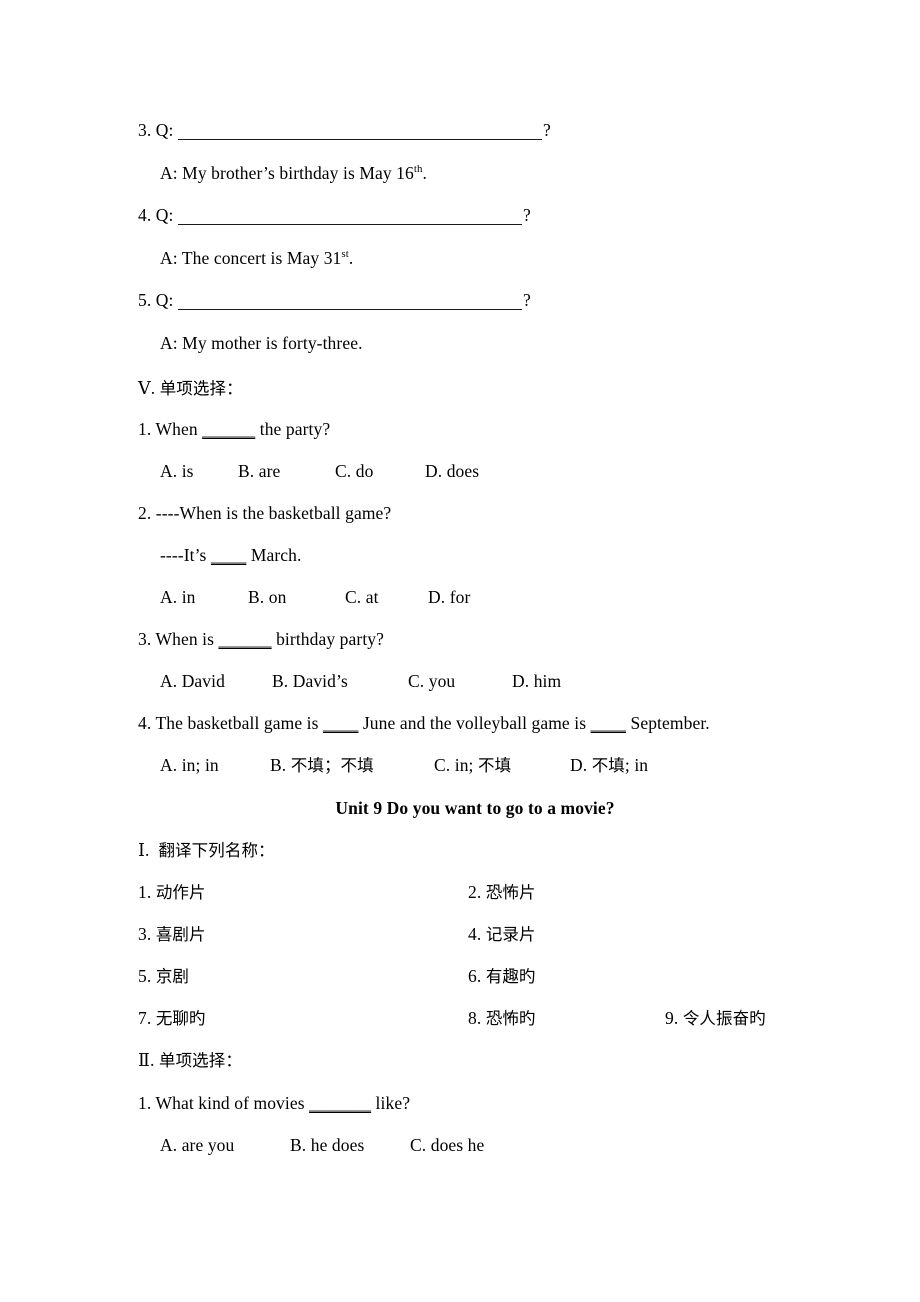 The width and height of the screenshot is (920, 1302). I want to click on v-question-4-option-a-letter: A., so click(171, 765).